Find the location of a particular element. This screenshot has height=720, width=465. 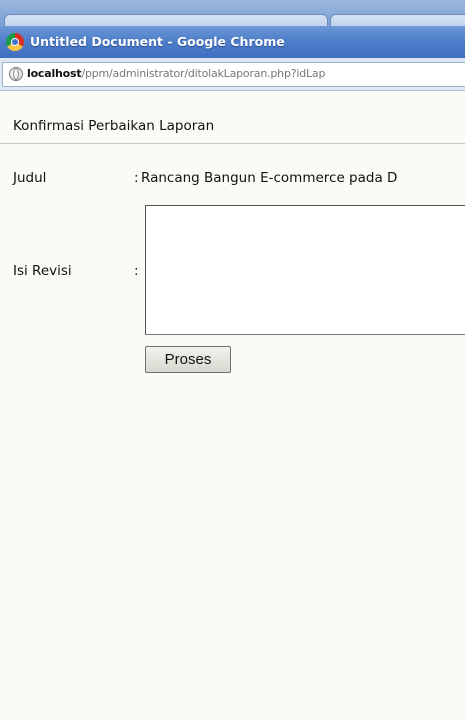

tab-strip is located at coordinates (232, 14).